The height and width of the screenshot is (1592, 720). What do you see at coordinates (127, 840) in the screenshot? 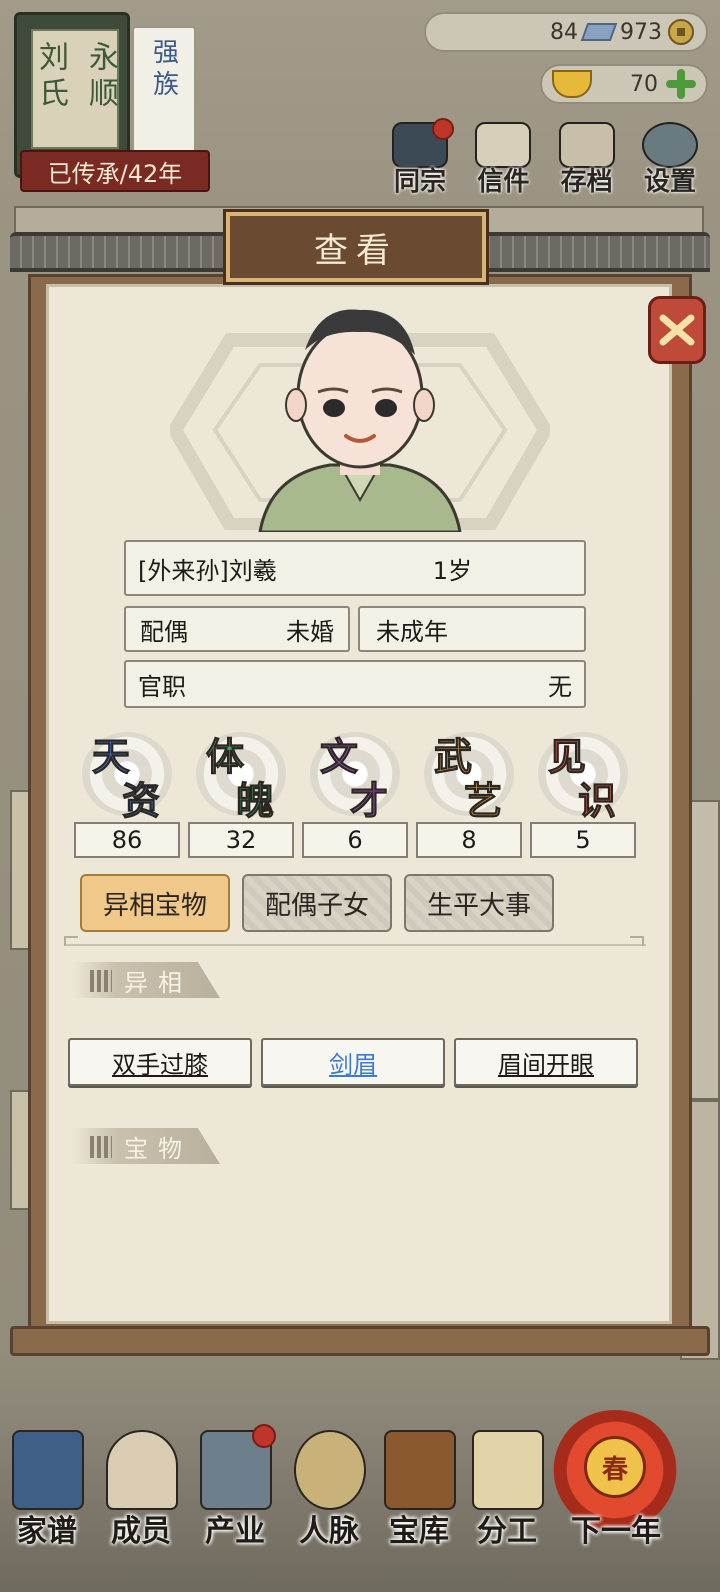
I see `stat-value: 86` at bounding box center [127, 840].